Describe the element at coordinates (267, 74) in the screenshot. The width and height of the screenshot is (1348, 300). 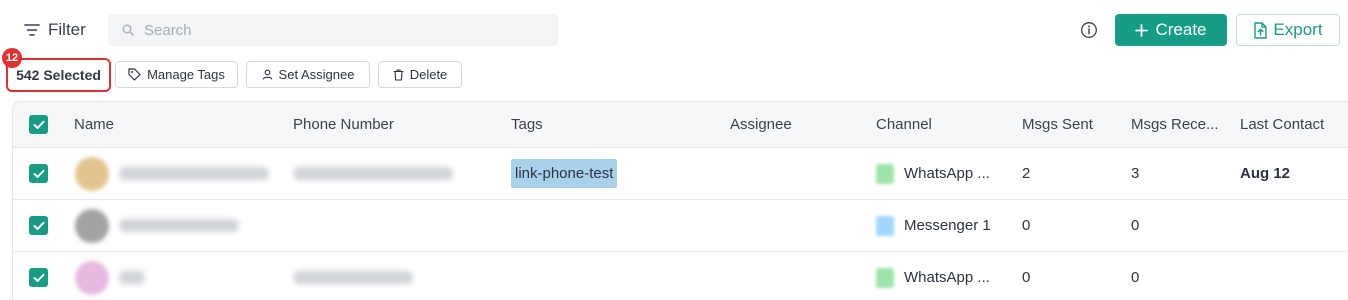
I see `user-icon` at that location.